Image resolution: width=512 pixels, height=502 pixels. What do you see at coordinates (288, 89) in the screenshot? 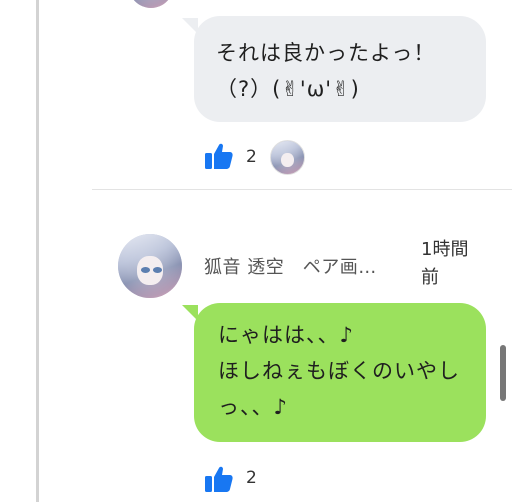
I see `message-line: （?）(✌︎'ω'✌︎)` at bounding box center [288, 89].